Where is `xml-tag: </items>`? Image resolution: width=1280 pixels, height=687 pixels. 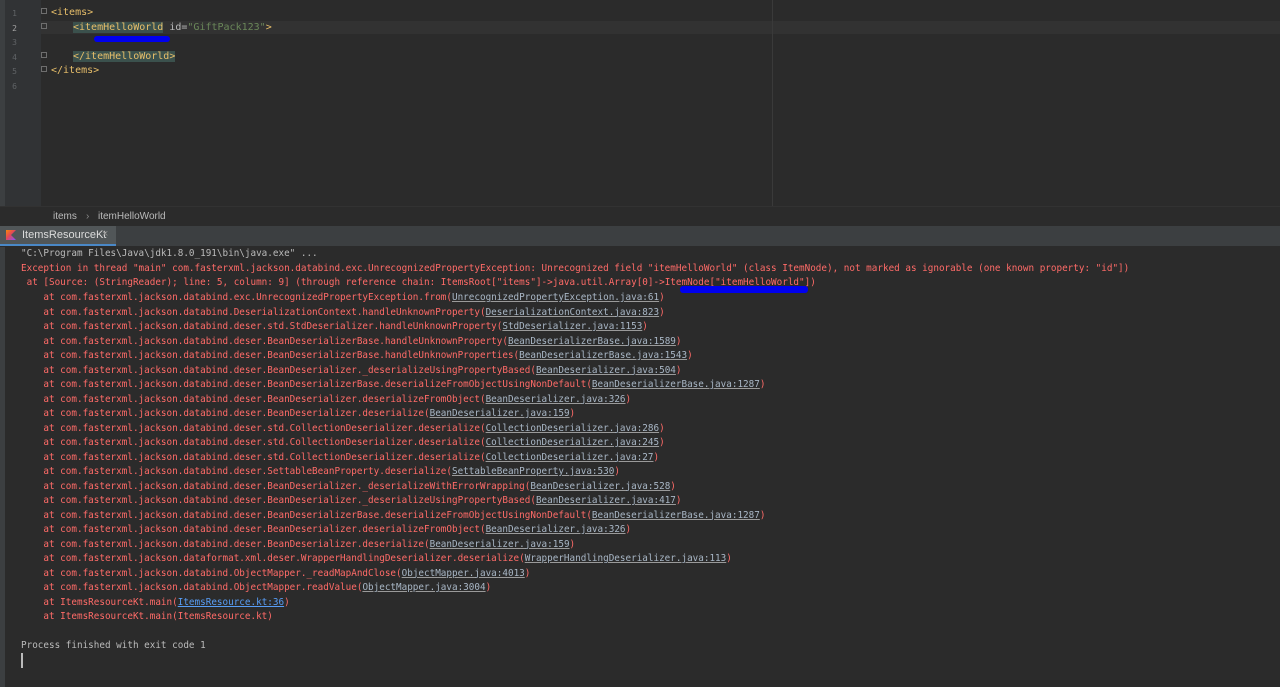 xml-tag: </items> is located at coordinates (75, 70).